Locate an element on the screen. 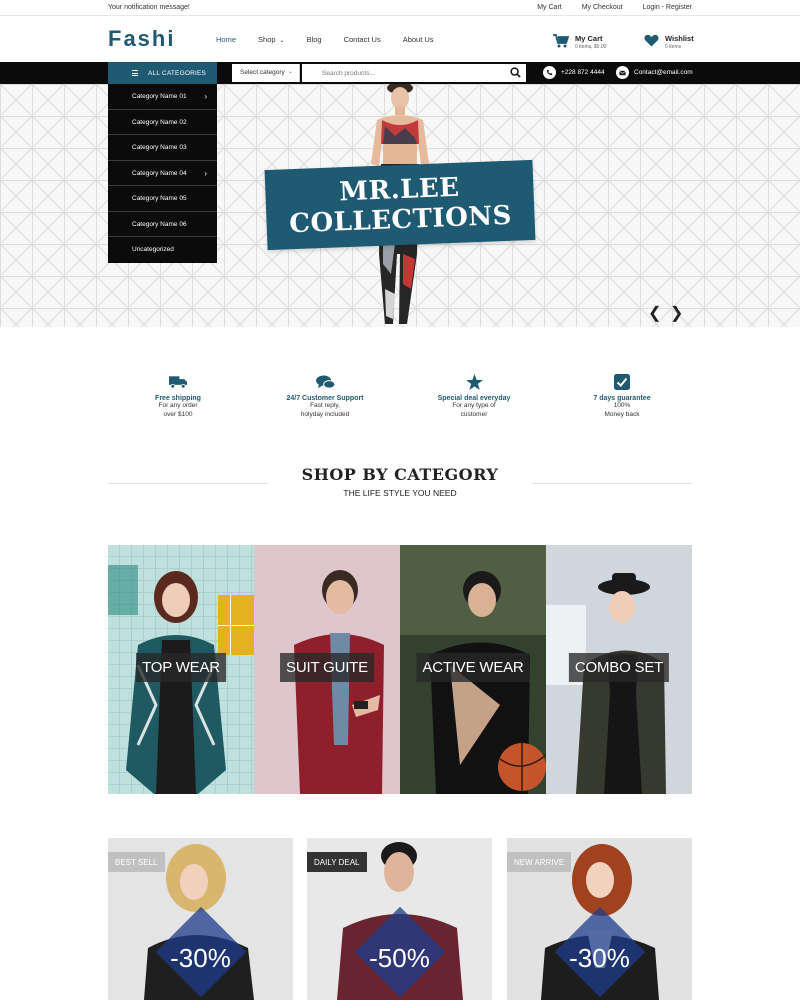 This screenshot has width=800, height=1000. category-item: Category Name 03 is located at coordinates (162, 148).